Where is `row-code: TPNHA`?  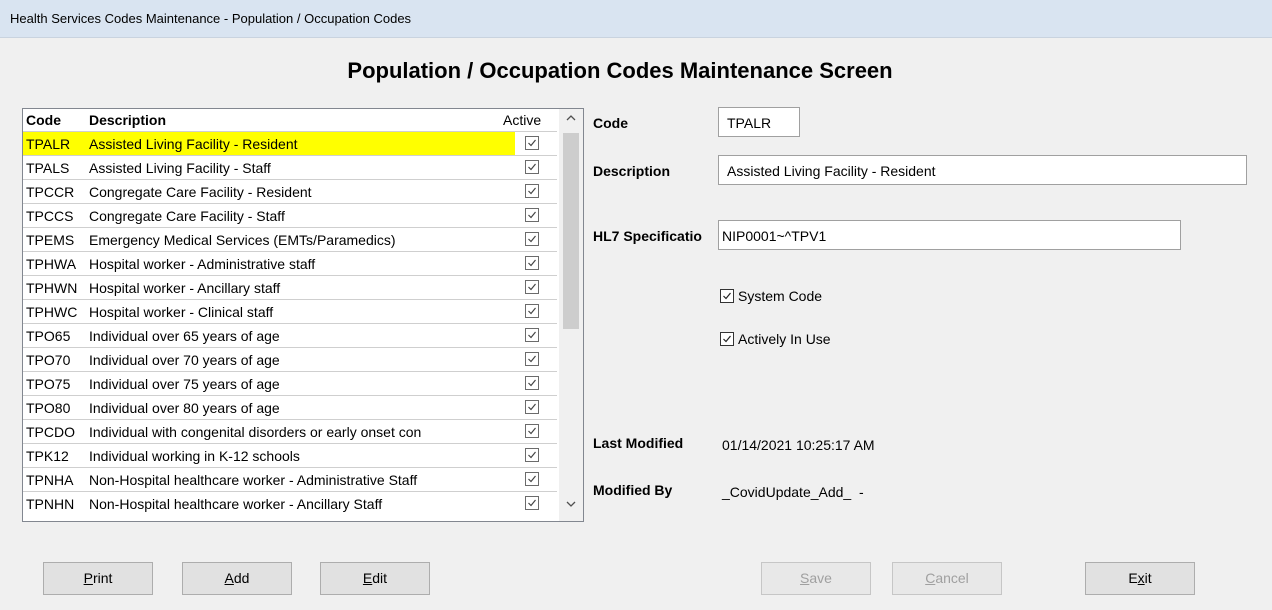
row-code: TPNHA is located at coordinates (50, 480).